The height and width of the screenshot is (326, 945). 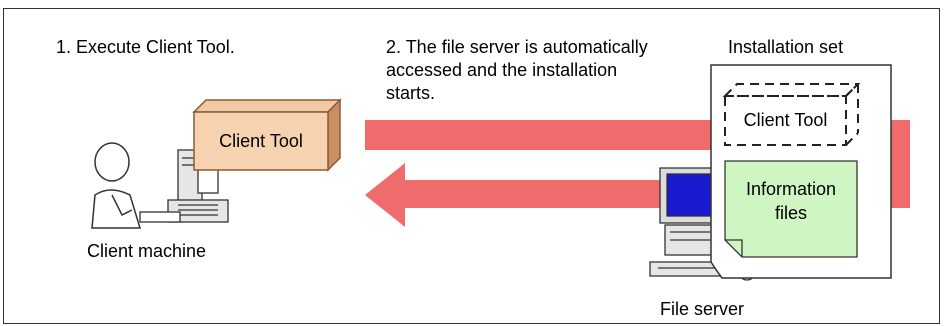 I want to click on user-person-icon, so click(x=116, y=185).